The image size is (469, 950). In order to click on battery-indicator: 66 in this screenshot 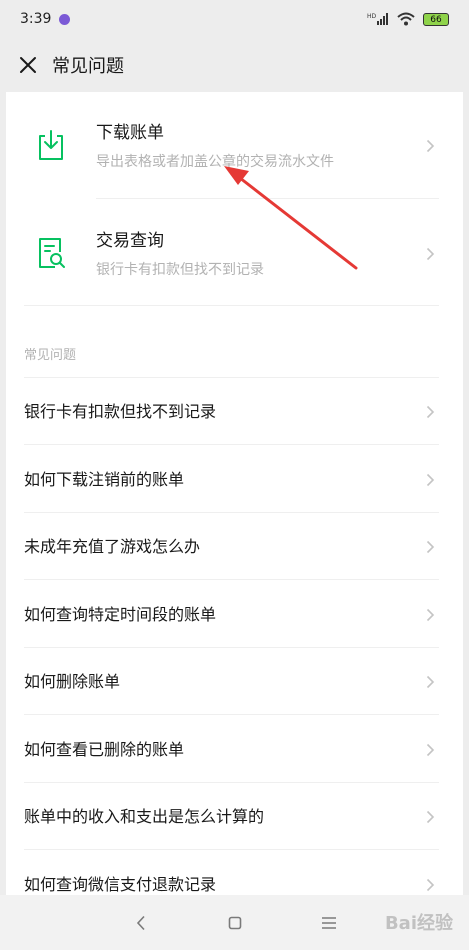, I will do `click(436, 19)`.